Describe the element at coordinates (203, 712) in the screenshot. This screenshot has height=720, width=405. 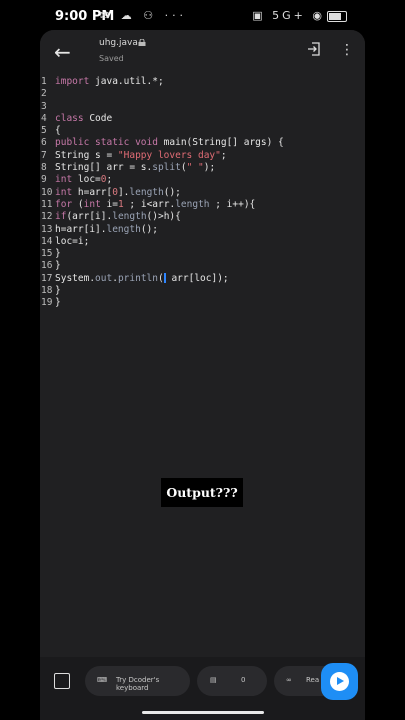
I see `home-indicator` at that location.